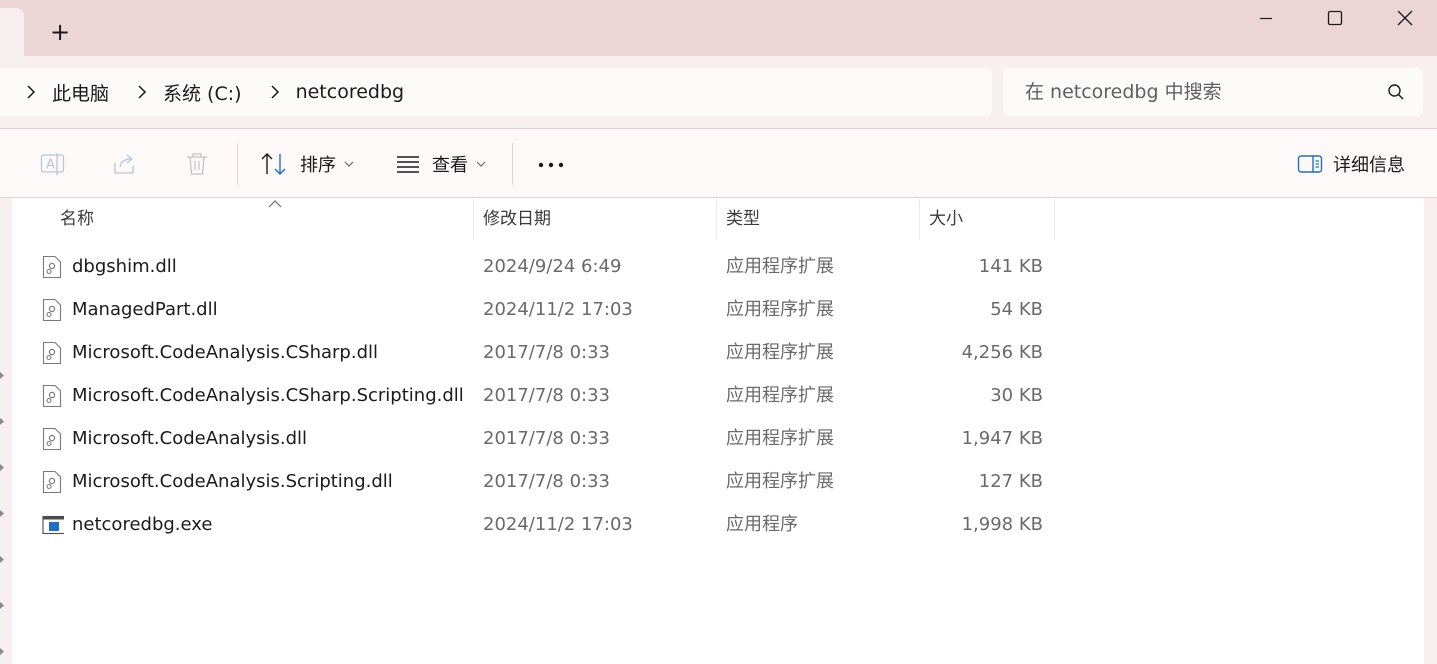 The image size is (1437, 664). I want to click on svg-text: A, so click(50, 165).